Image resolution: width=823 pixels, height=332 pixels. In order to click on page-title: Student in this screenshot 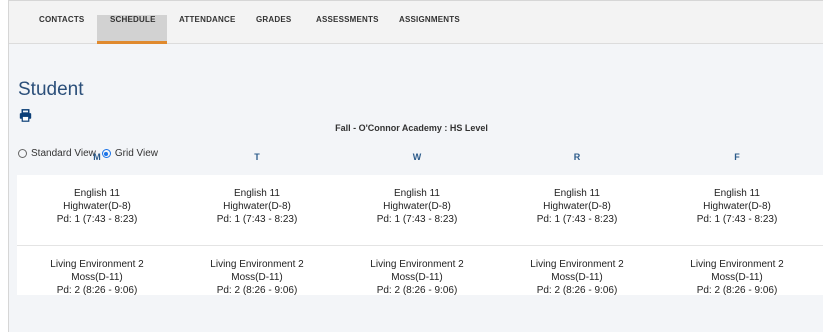, I will do `click(51, 89)`.